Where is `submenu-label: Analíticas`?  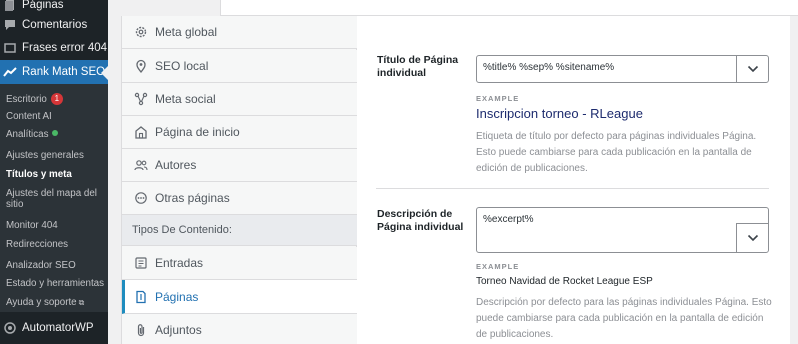
submenu-label: Analíticas is located at coordinates (27, 134).